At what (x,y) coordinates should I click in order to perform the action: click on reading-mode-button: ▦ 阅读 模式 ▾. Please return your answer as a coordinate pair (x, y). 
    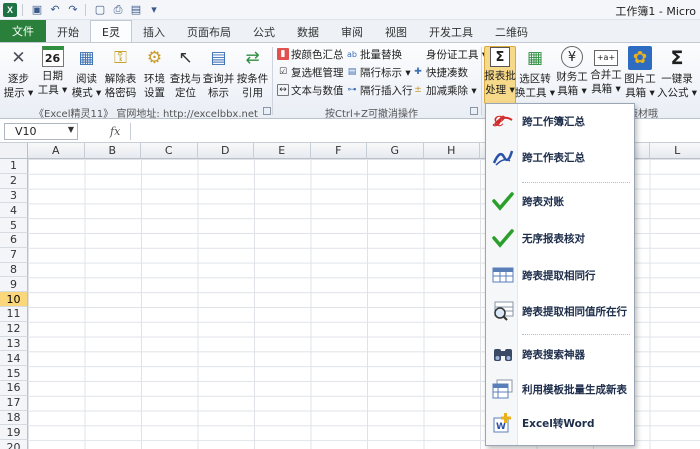
    Looking at the image, I should click on (87, 75).